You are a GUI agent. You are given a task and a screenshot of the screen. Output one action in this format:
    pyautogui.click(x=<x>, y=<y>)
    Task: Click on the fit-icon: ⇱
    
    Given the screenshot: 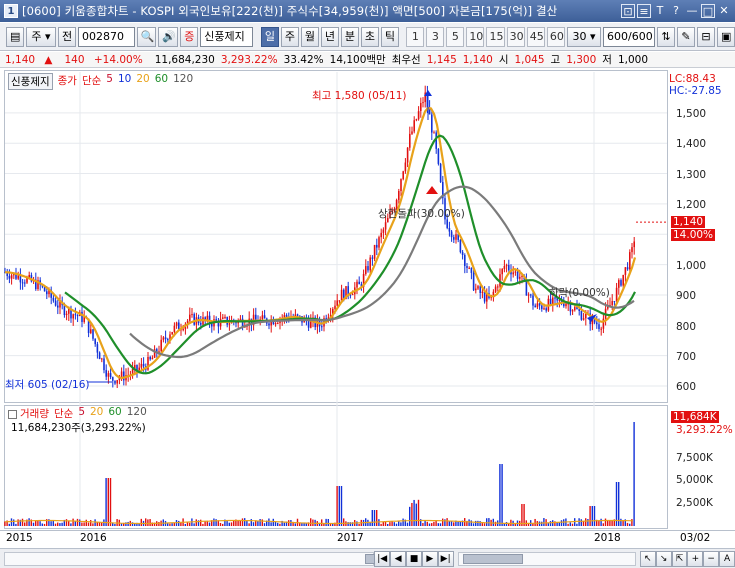 What is the action you would take?
    pyautogui.click(x=679, y=558)
    